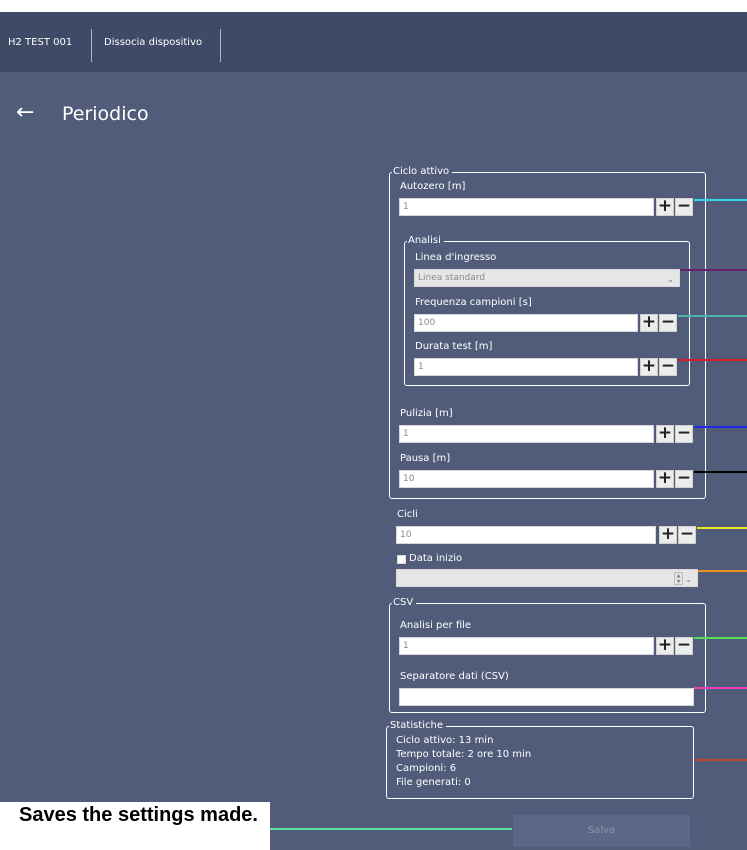  What do you see at coordinates (712, 316) in the screenshot?
I see `frequenza-connector` at bounding box center [712, 316].